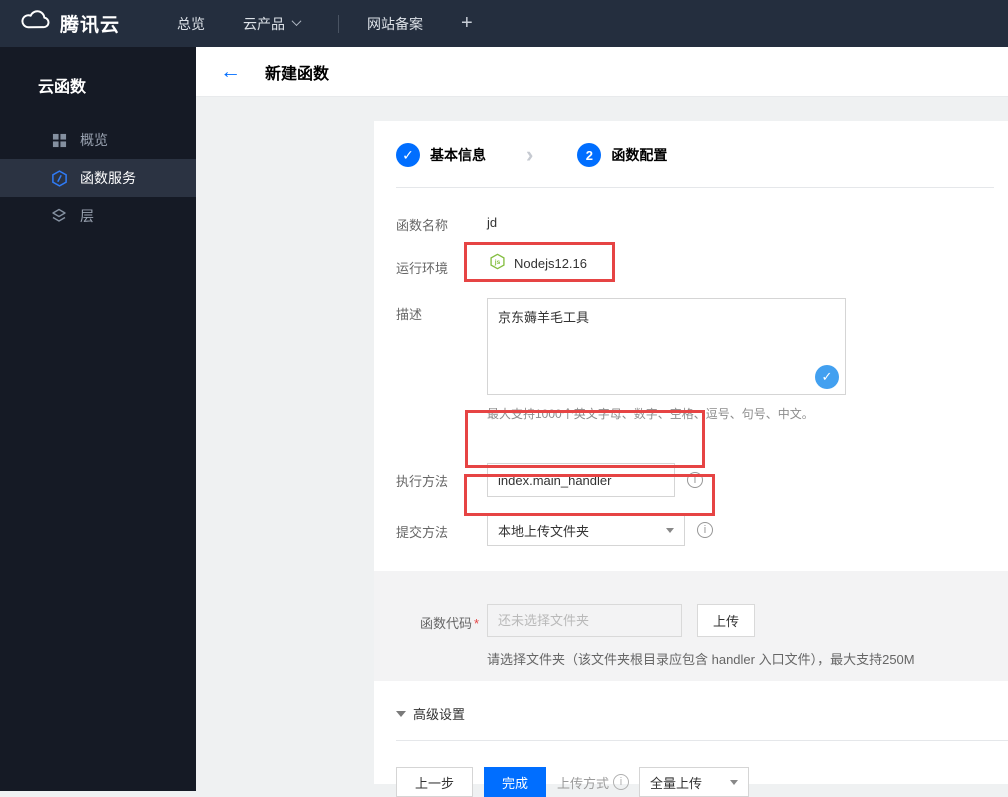  I want to click on page-title: 新建函数, so click(297, 72).